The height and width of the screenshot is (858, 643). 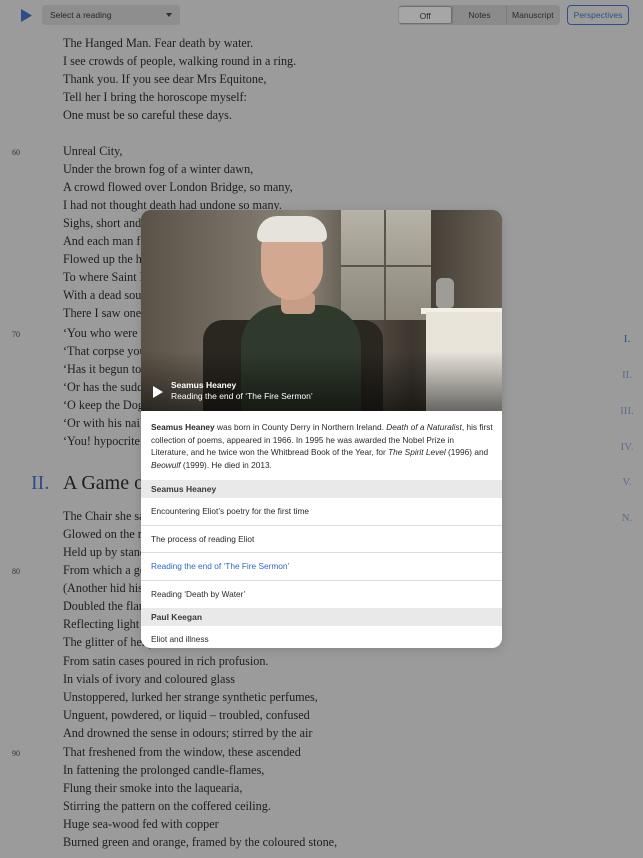 I want to click on poem-line: Held up by stand, so click(x=104, y=552).